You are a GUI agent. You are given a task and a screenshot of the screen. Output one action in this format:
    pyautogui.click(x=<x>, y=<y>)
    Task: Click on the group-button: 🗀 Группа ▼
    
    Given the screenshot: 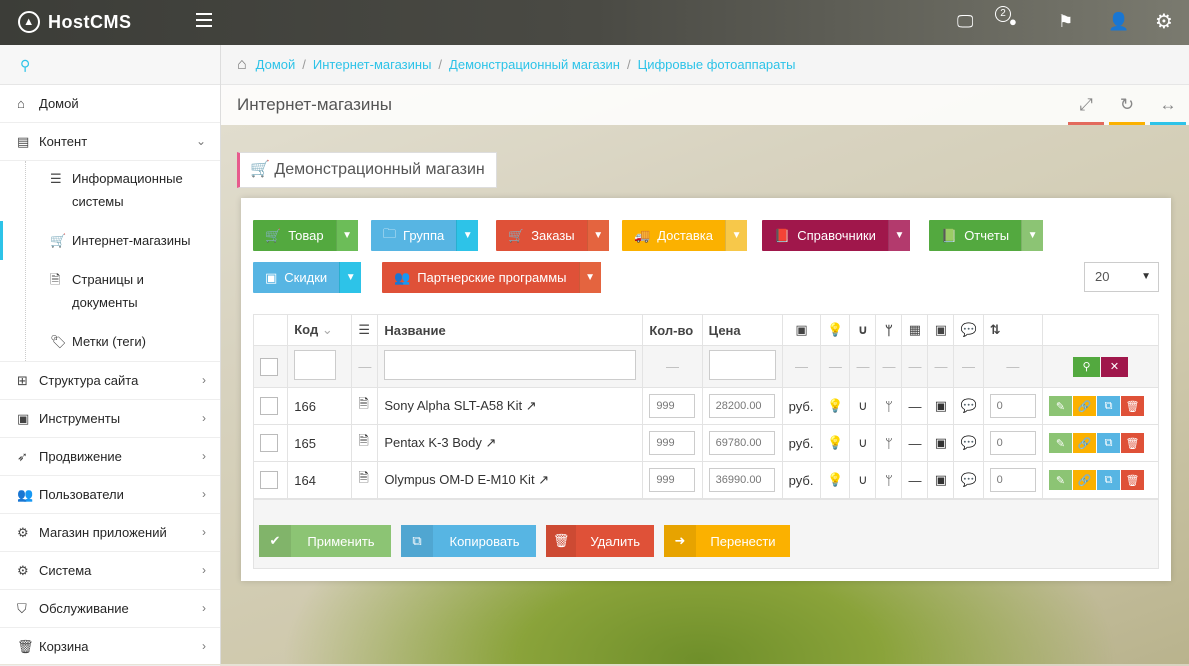 What is the action you would take?
    pyautogui.click(x=425, y=235)
    